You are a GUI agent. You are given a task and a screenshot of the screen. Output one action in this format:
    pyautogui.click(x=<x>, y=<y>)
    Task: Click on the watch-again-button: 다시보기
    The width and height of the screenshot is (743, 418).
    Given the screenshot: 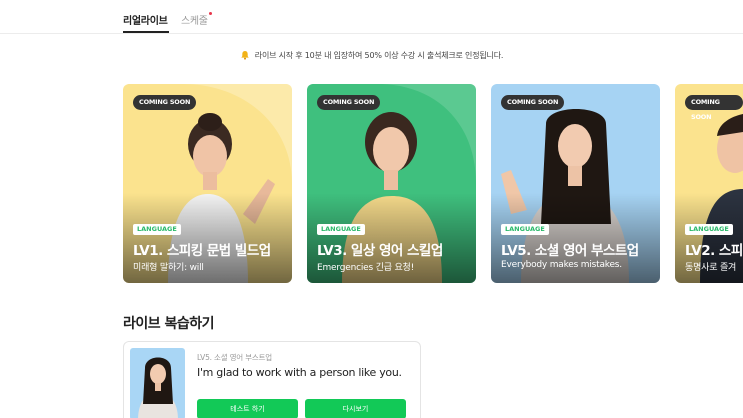 What is the action you would take?
    pyautogui.click(x=355, y=408)
    